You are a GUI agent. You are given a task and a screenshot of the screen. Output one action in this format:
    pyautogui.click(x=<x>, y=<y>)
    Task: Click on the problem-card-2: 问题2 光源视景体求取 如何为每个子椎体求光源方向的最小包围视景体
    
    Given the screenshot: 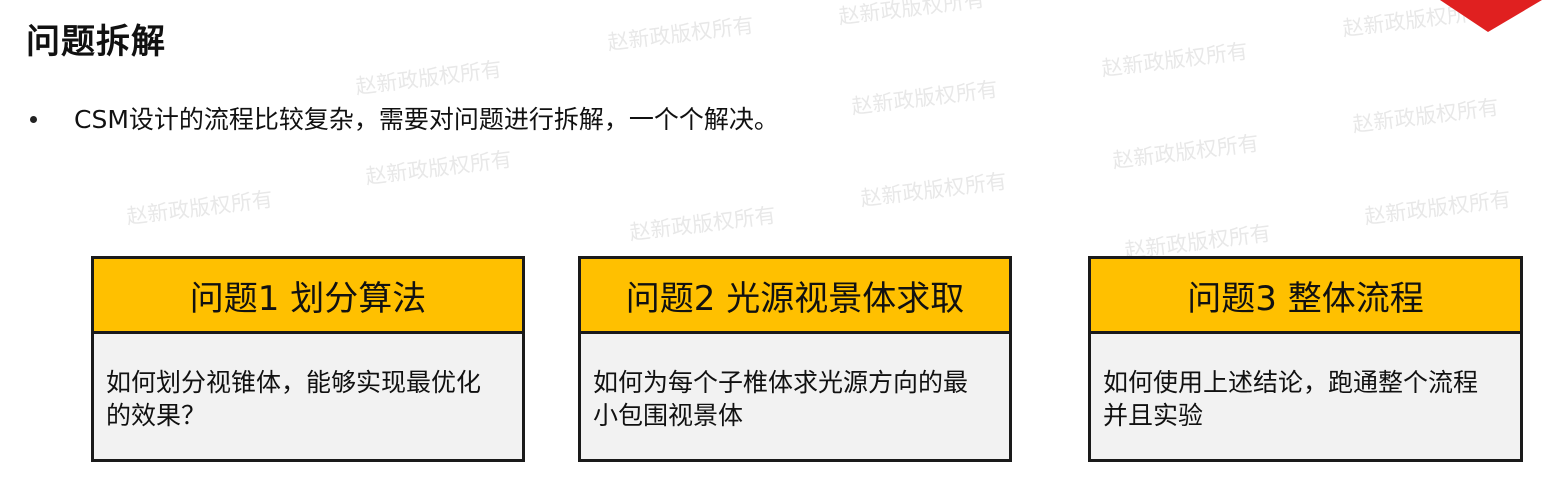 What is the action you would take?
    pyautogui.click(x=795, y=359)
    